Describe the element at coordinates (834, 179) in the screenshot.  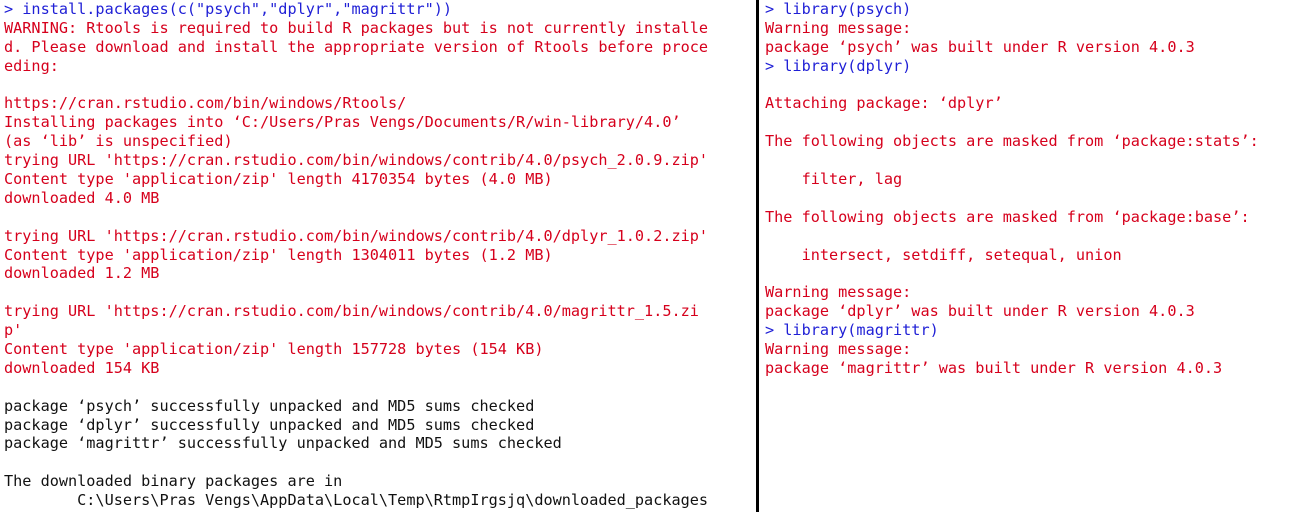
I see `console-line: filter, lag` at that location.